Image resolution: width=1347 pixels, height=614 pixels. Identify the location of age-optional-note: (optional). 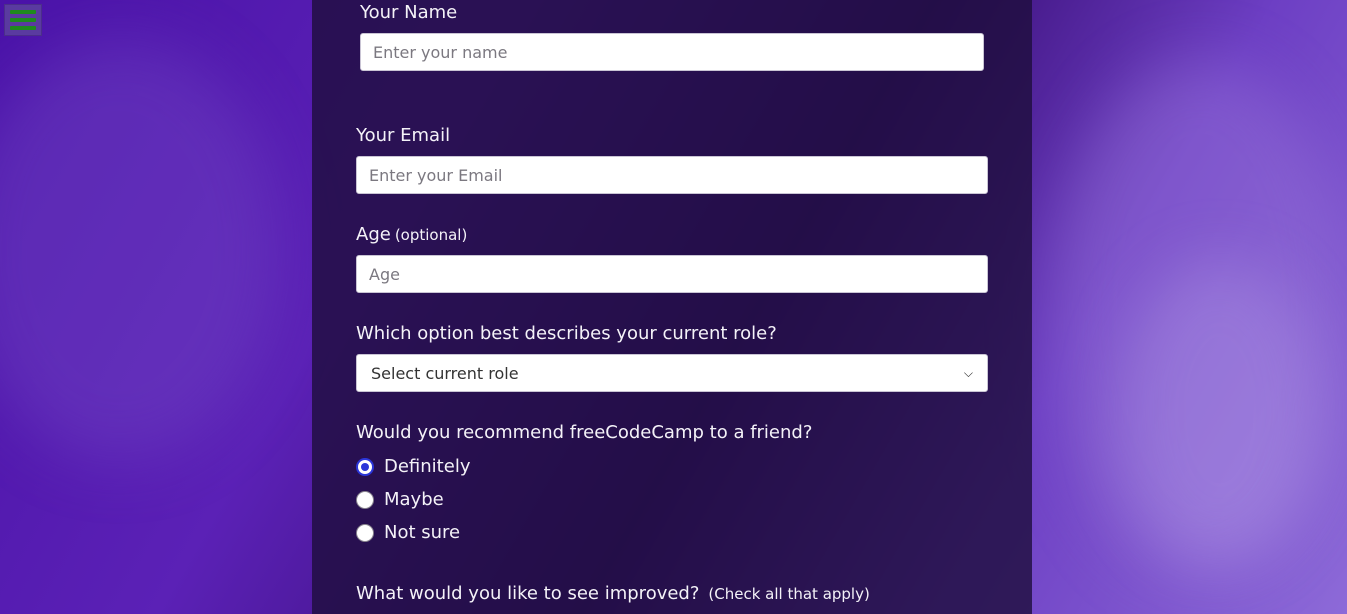
(431, 235).